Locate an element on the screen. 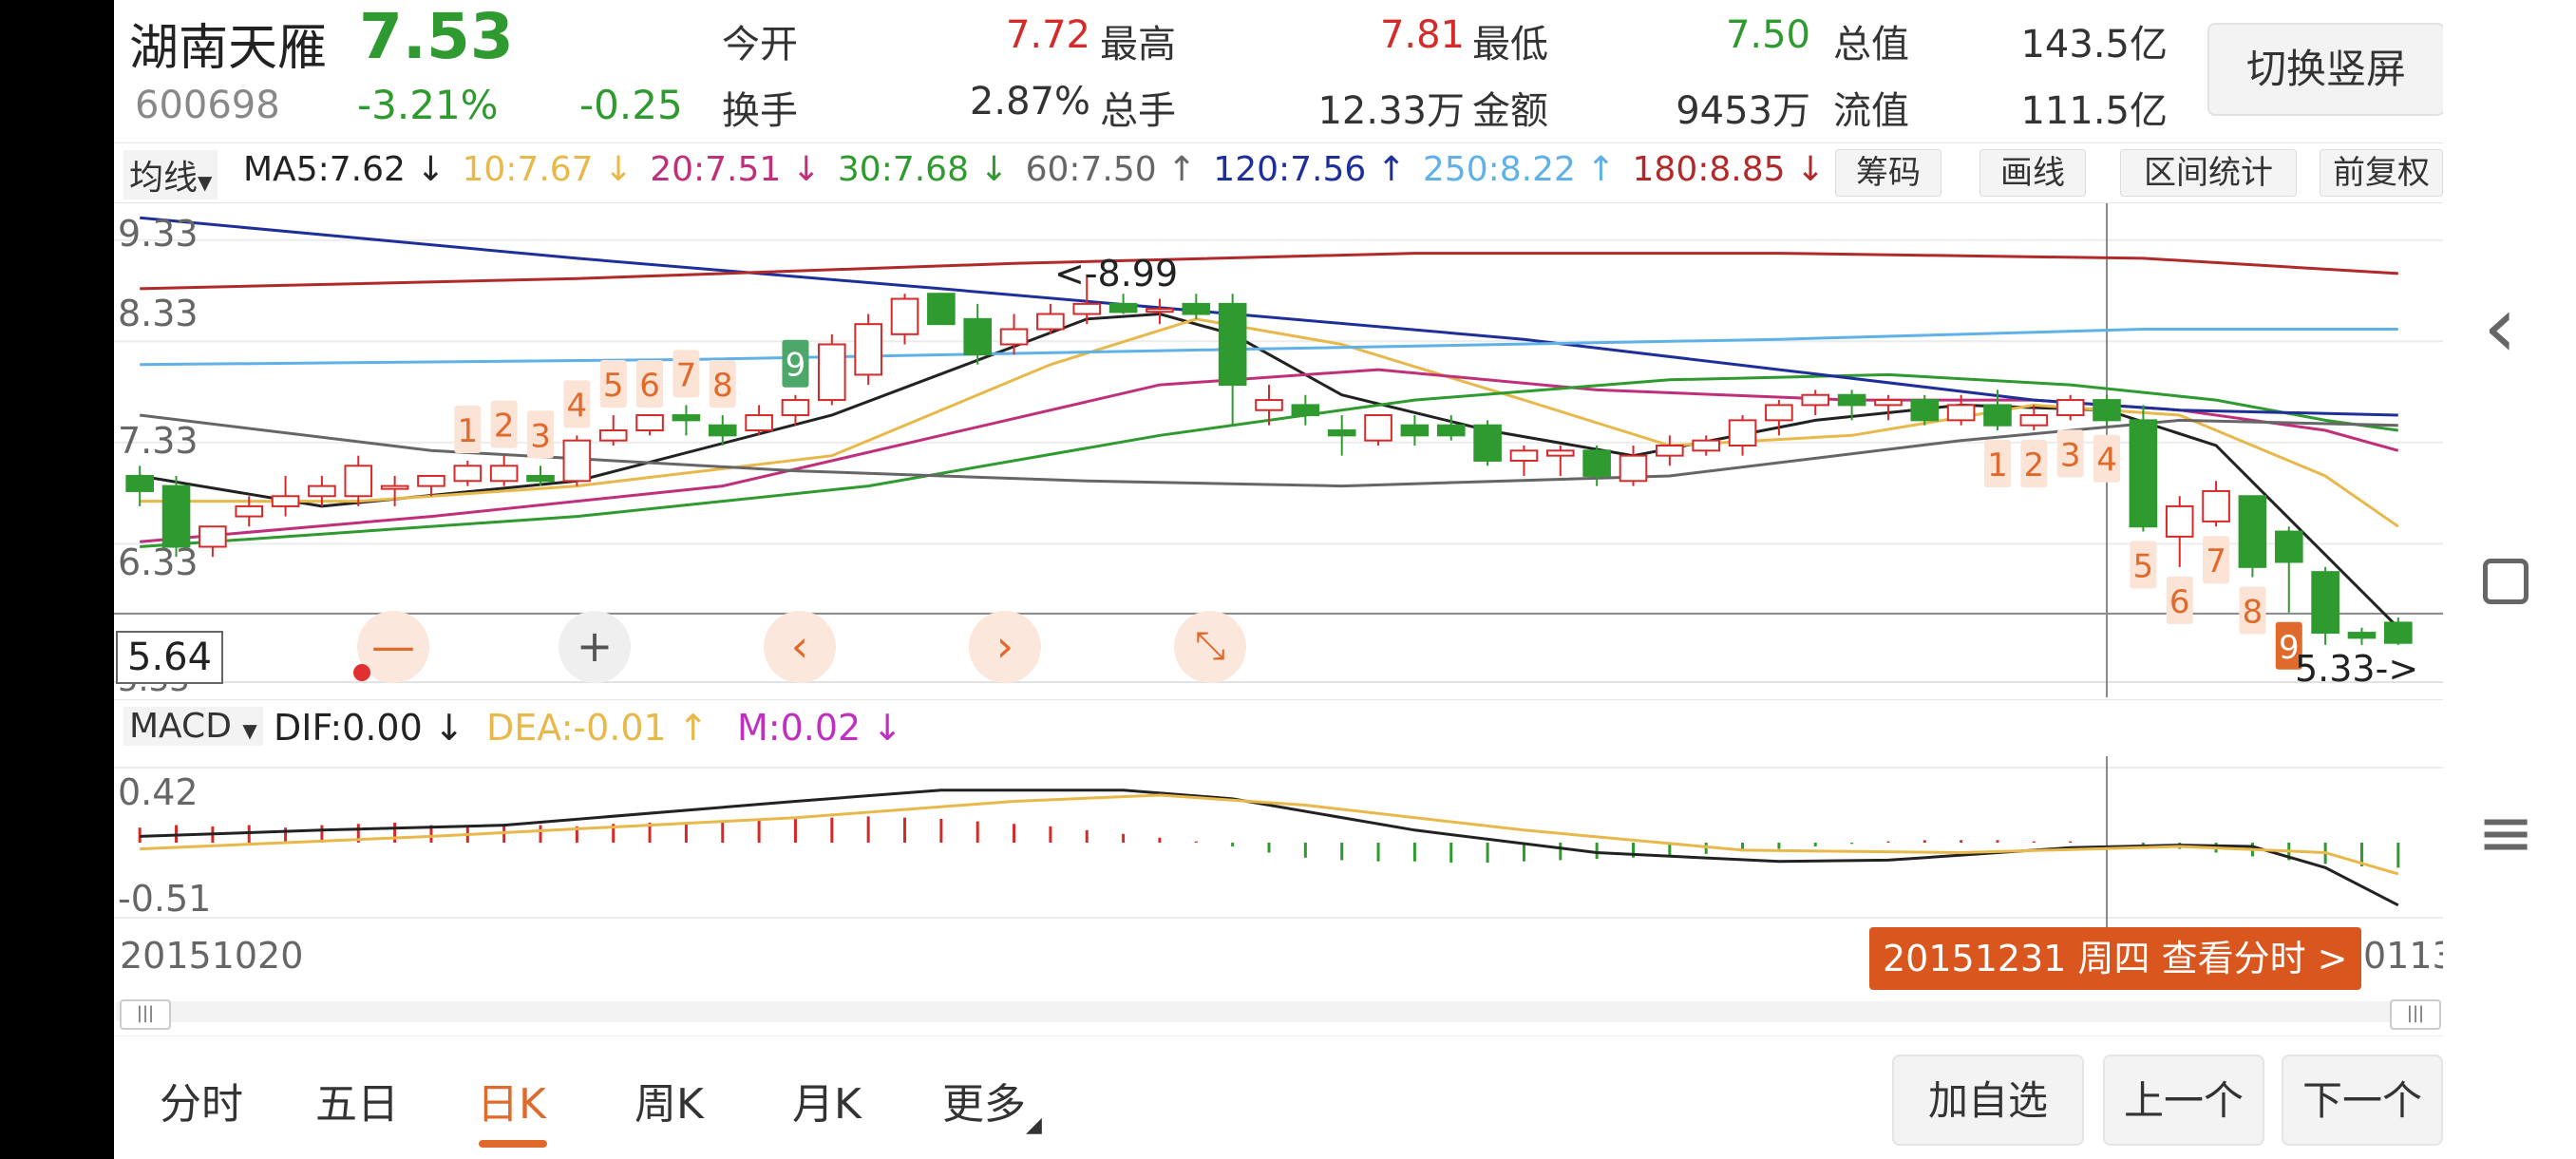 Image resolution: width=2576 pixels, height=1159 pixels. ma-legend-item: 180:8.85 ↓ is located at coordinates (1729, 169).